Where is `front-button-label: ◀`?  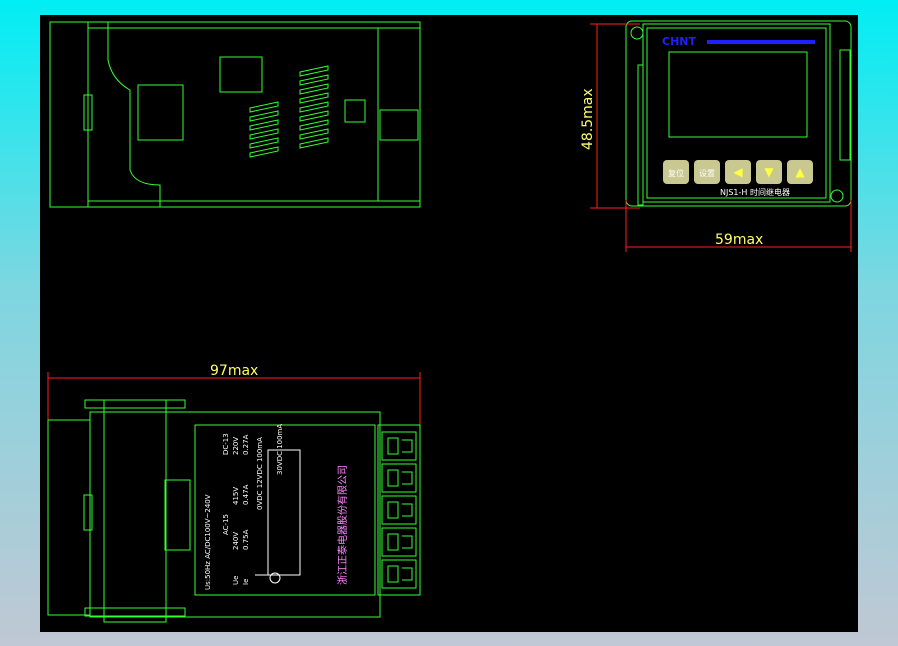 front-button-label: ◀ is located at coordinates (738, 172).